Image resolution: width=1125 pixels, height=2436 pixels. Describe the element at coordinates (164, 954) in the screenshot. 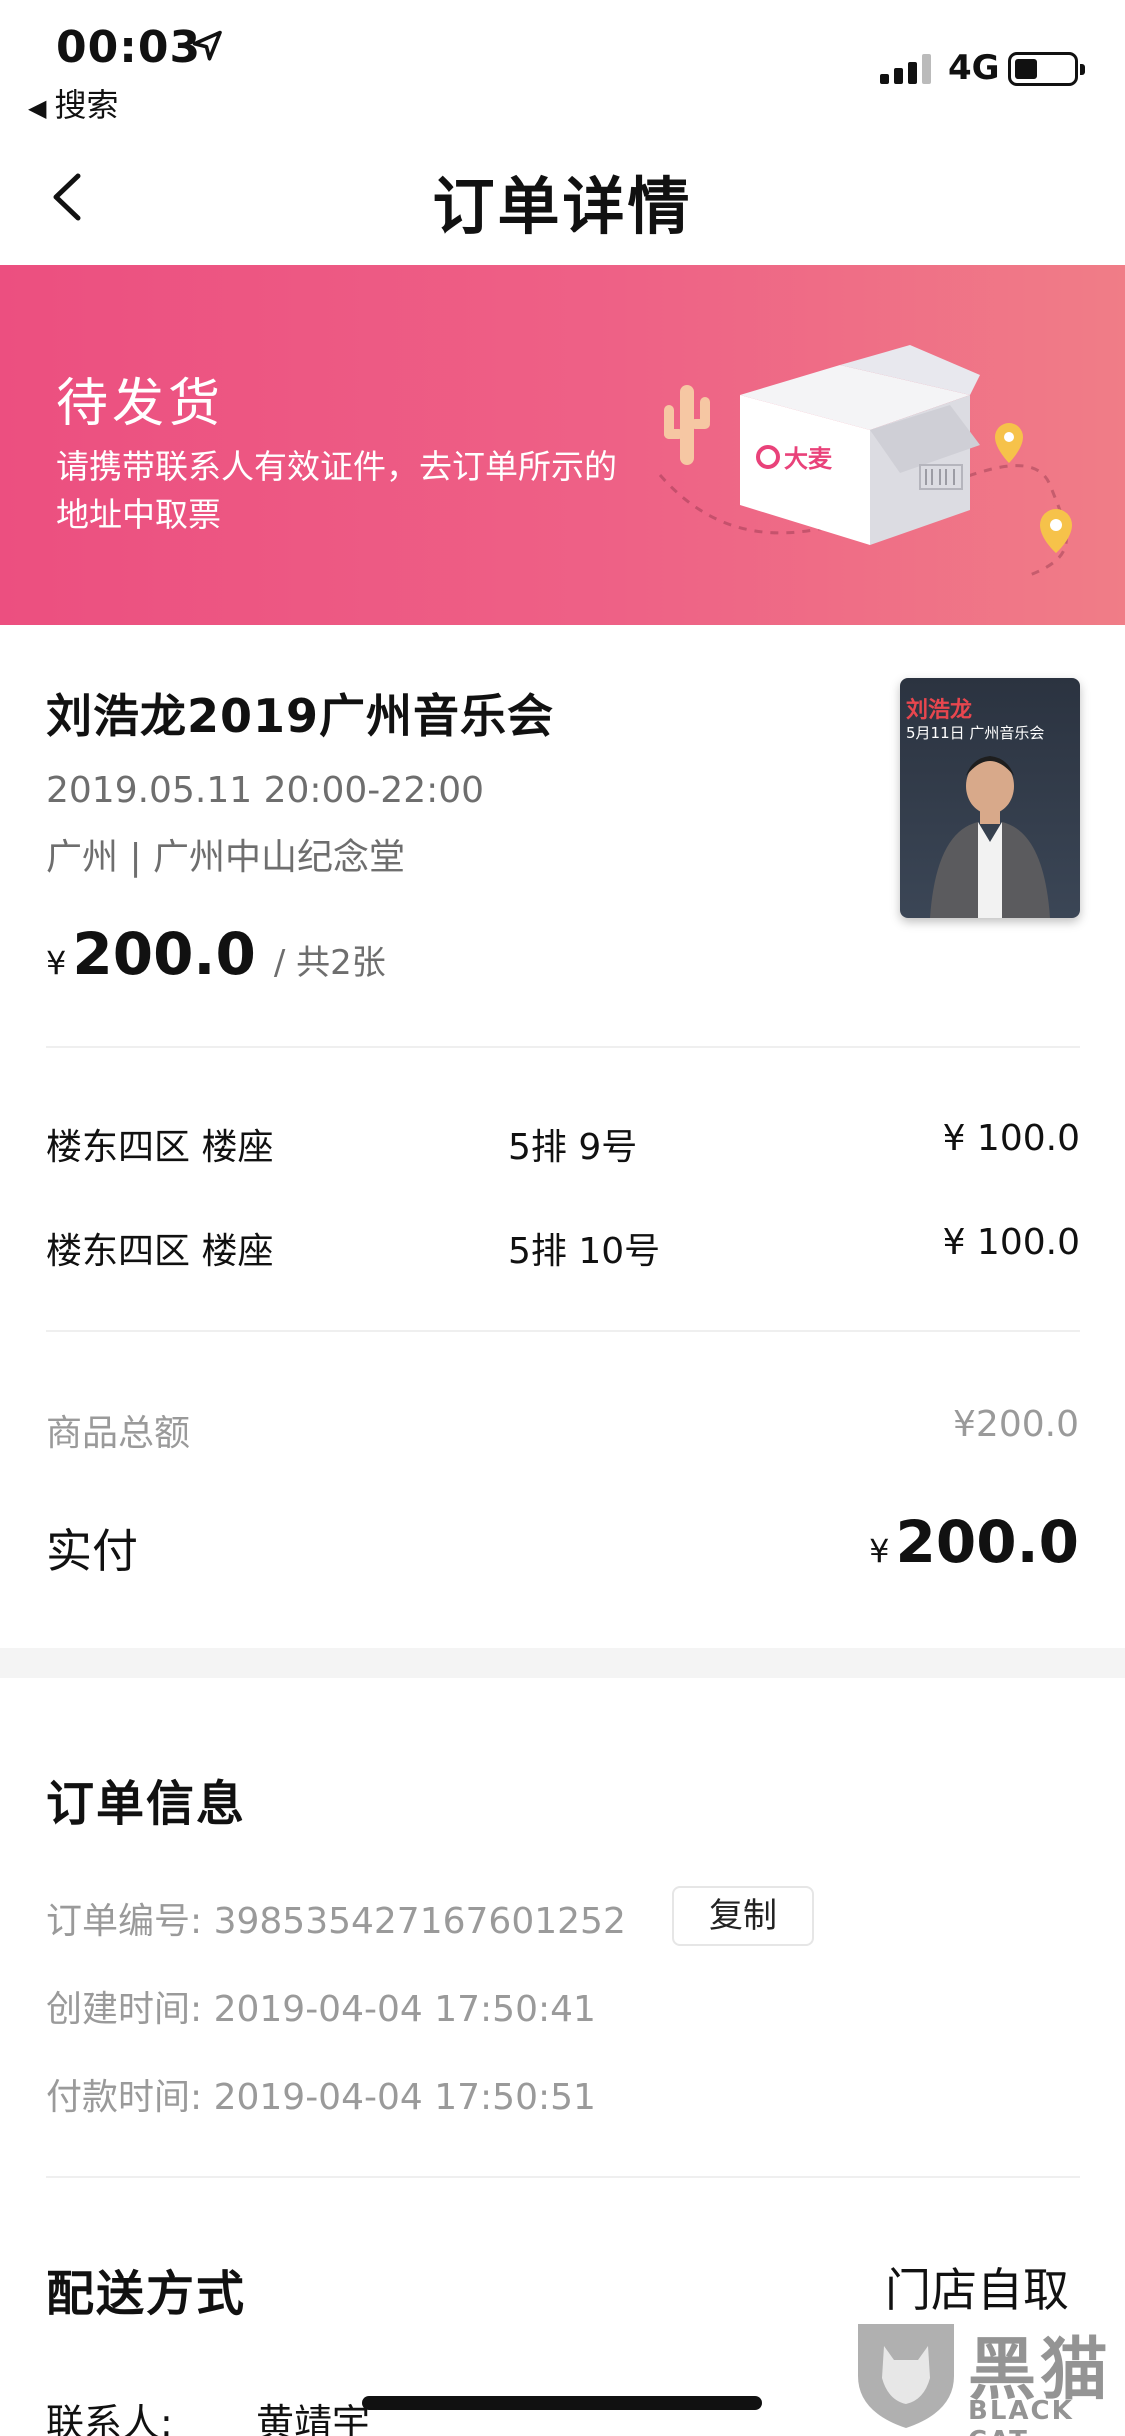

I see `price-value: 200.0` at that location.